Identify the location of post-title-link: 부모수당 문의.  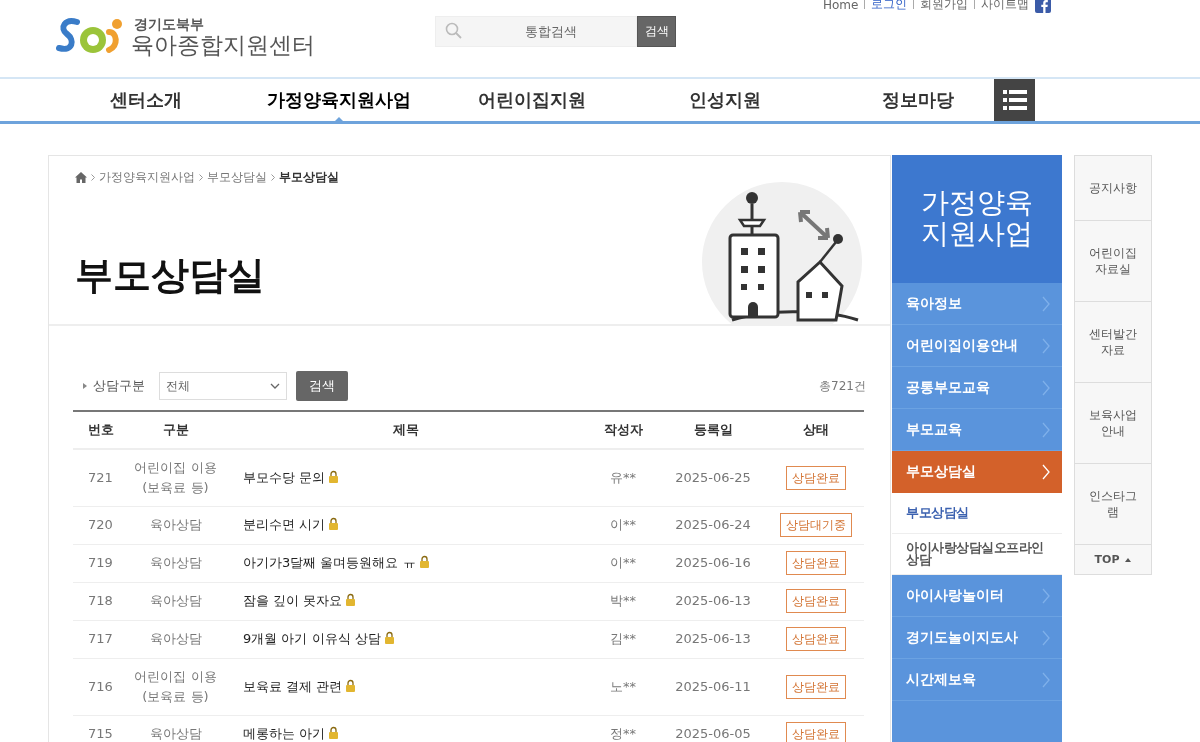
(284, 477).